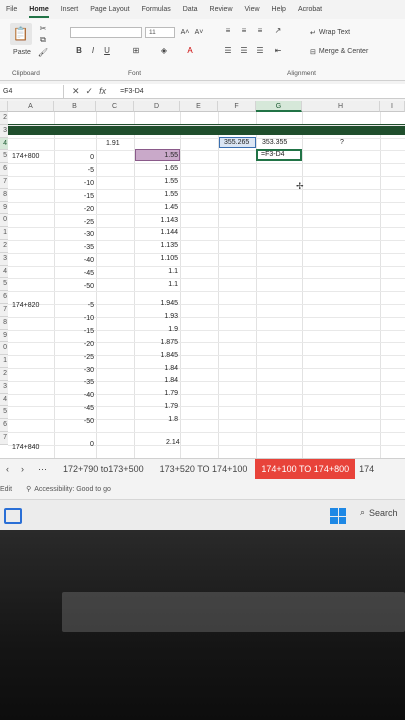 The height and width of the screenshot is (720, 405). Describe the element at coordinates (21, 34) in the screenshot. I see `paste-icon: 📋` at that location.